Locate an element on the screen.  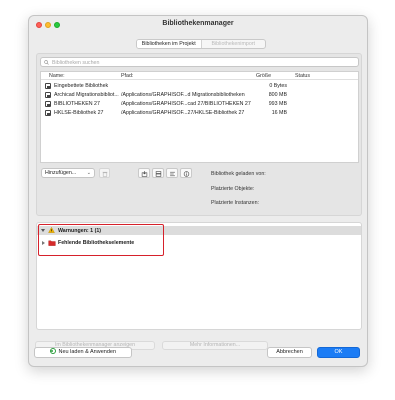
placed-objects-label: Platzierte Objekte: is located at coordinates (233, 189).